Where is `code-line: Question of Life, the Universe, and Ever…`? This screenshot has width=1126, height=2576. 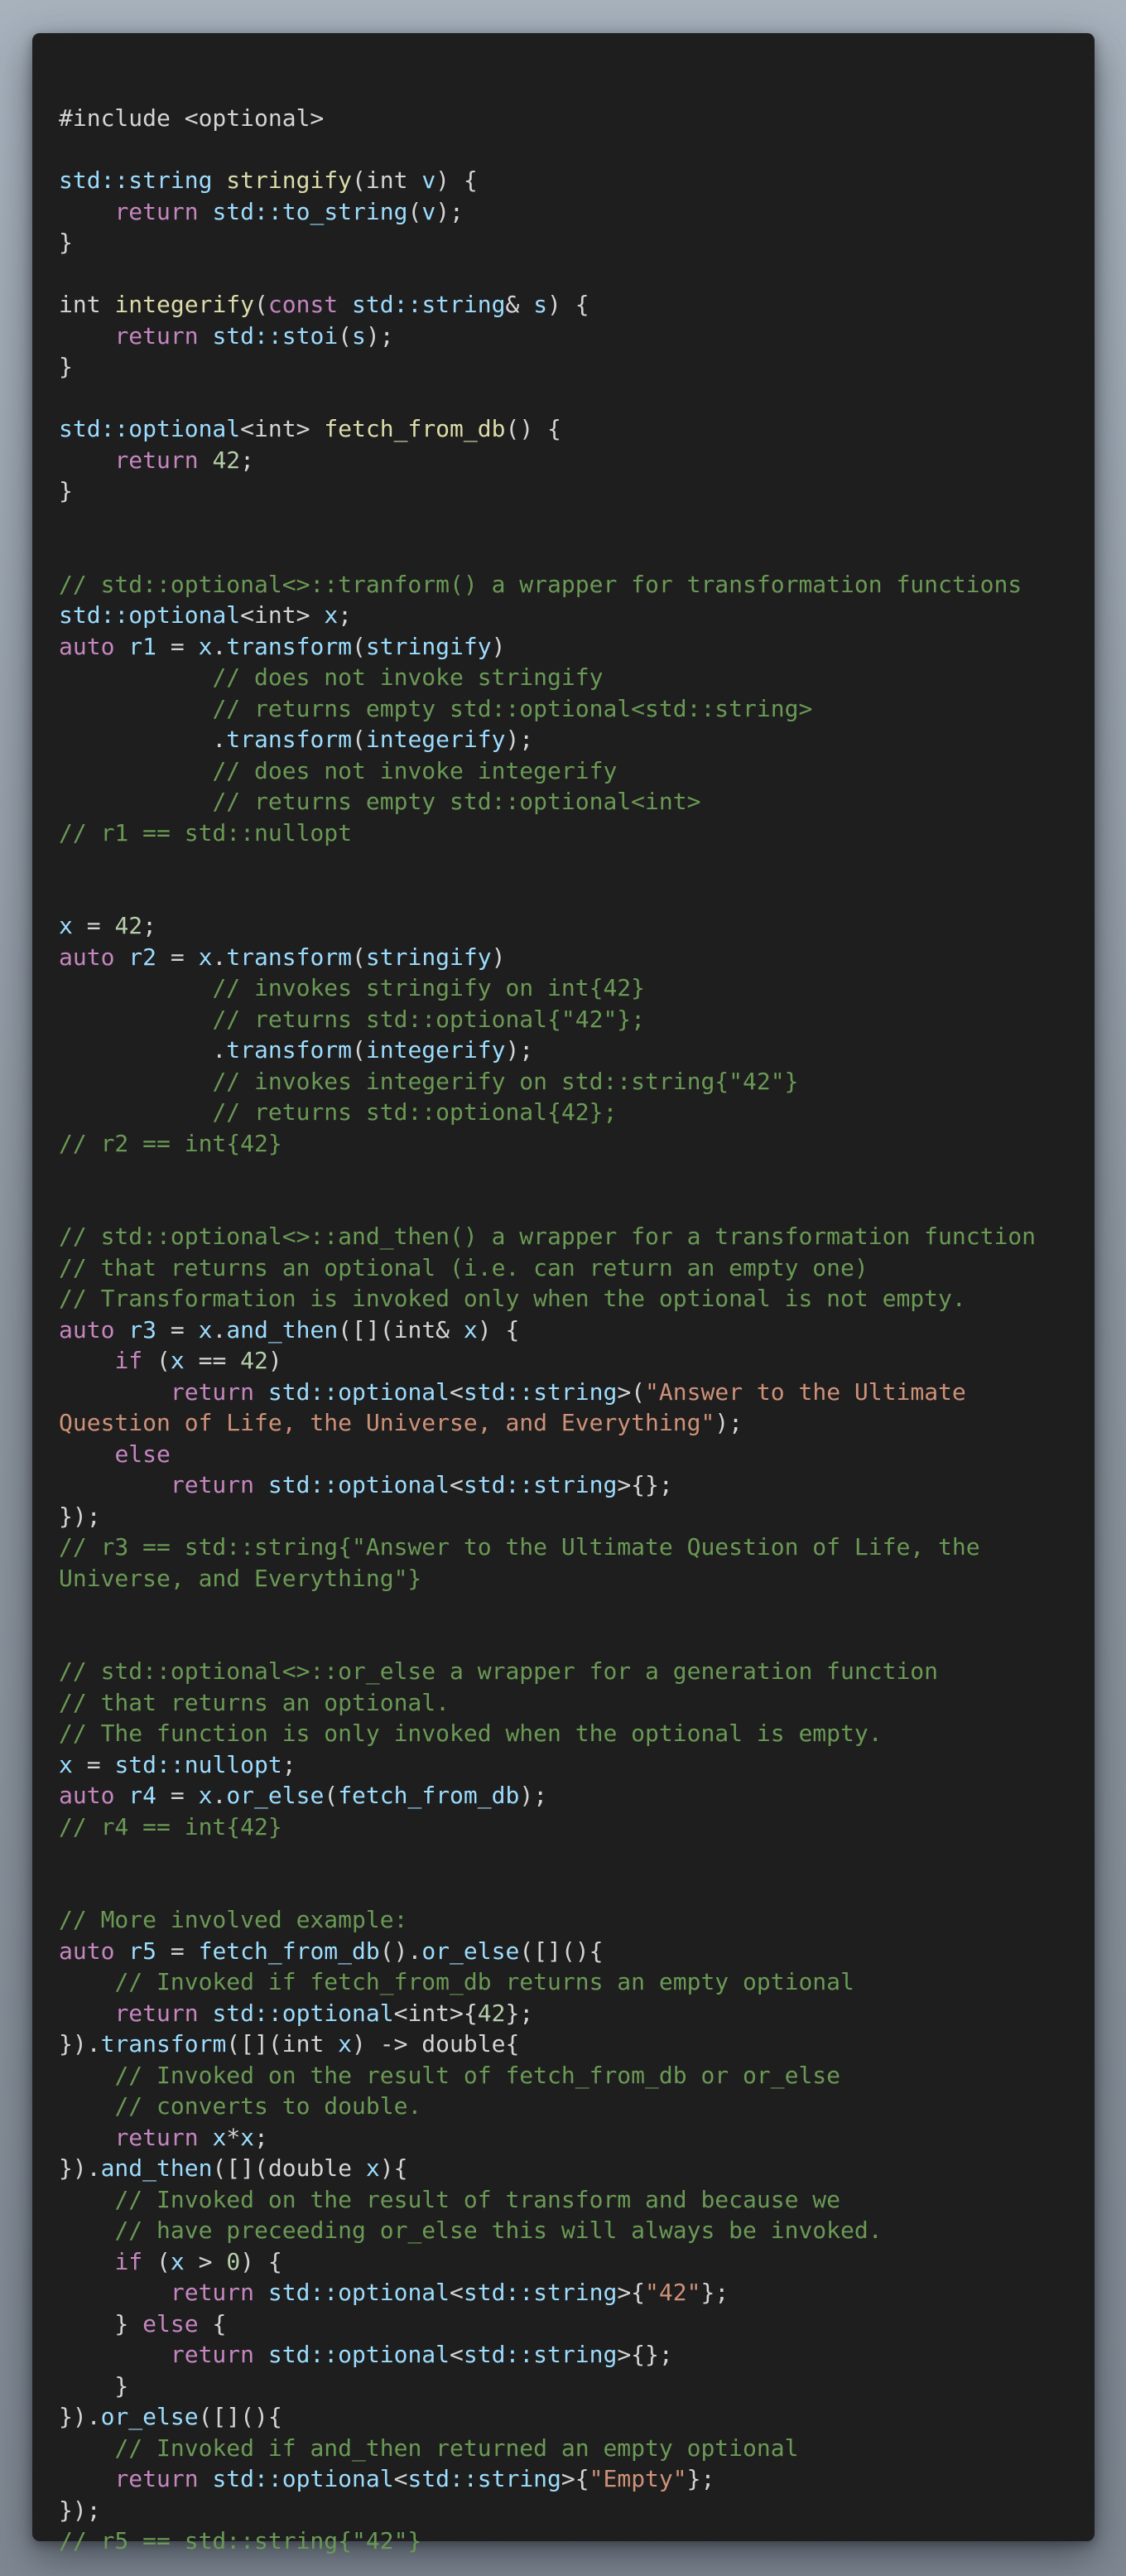
code-line: Question of Life, the Universe, and Ever… is located at coordinates (577, 1423).